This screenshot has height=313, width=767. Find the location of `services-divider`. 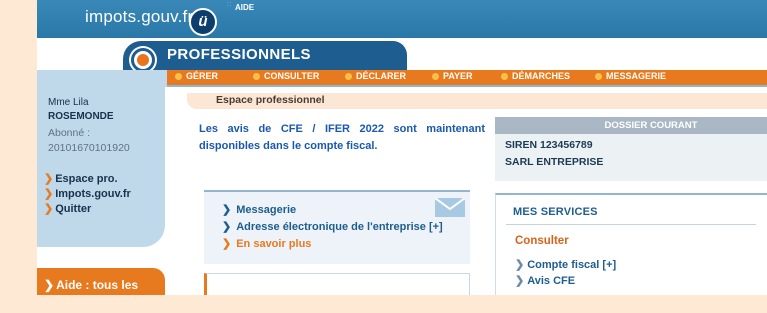

services-divider is located at coordinates (631, 224).